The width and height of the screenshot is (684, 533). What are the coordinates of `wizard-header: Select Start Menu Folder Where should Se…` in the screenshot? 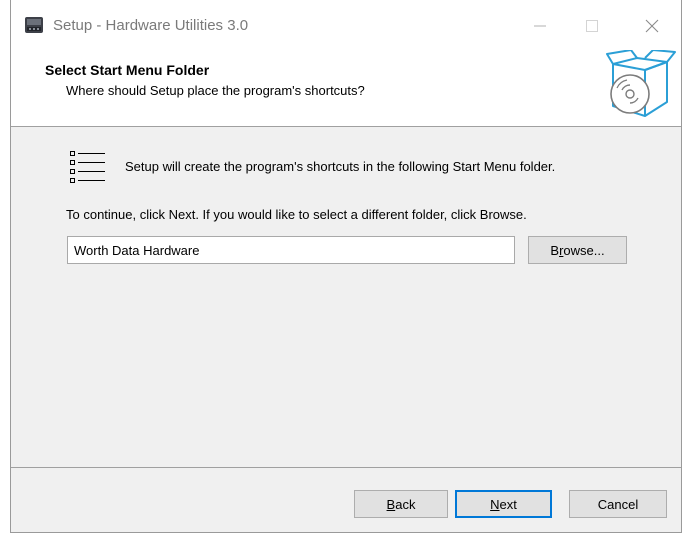 It's located at (346, 88).